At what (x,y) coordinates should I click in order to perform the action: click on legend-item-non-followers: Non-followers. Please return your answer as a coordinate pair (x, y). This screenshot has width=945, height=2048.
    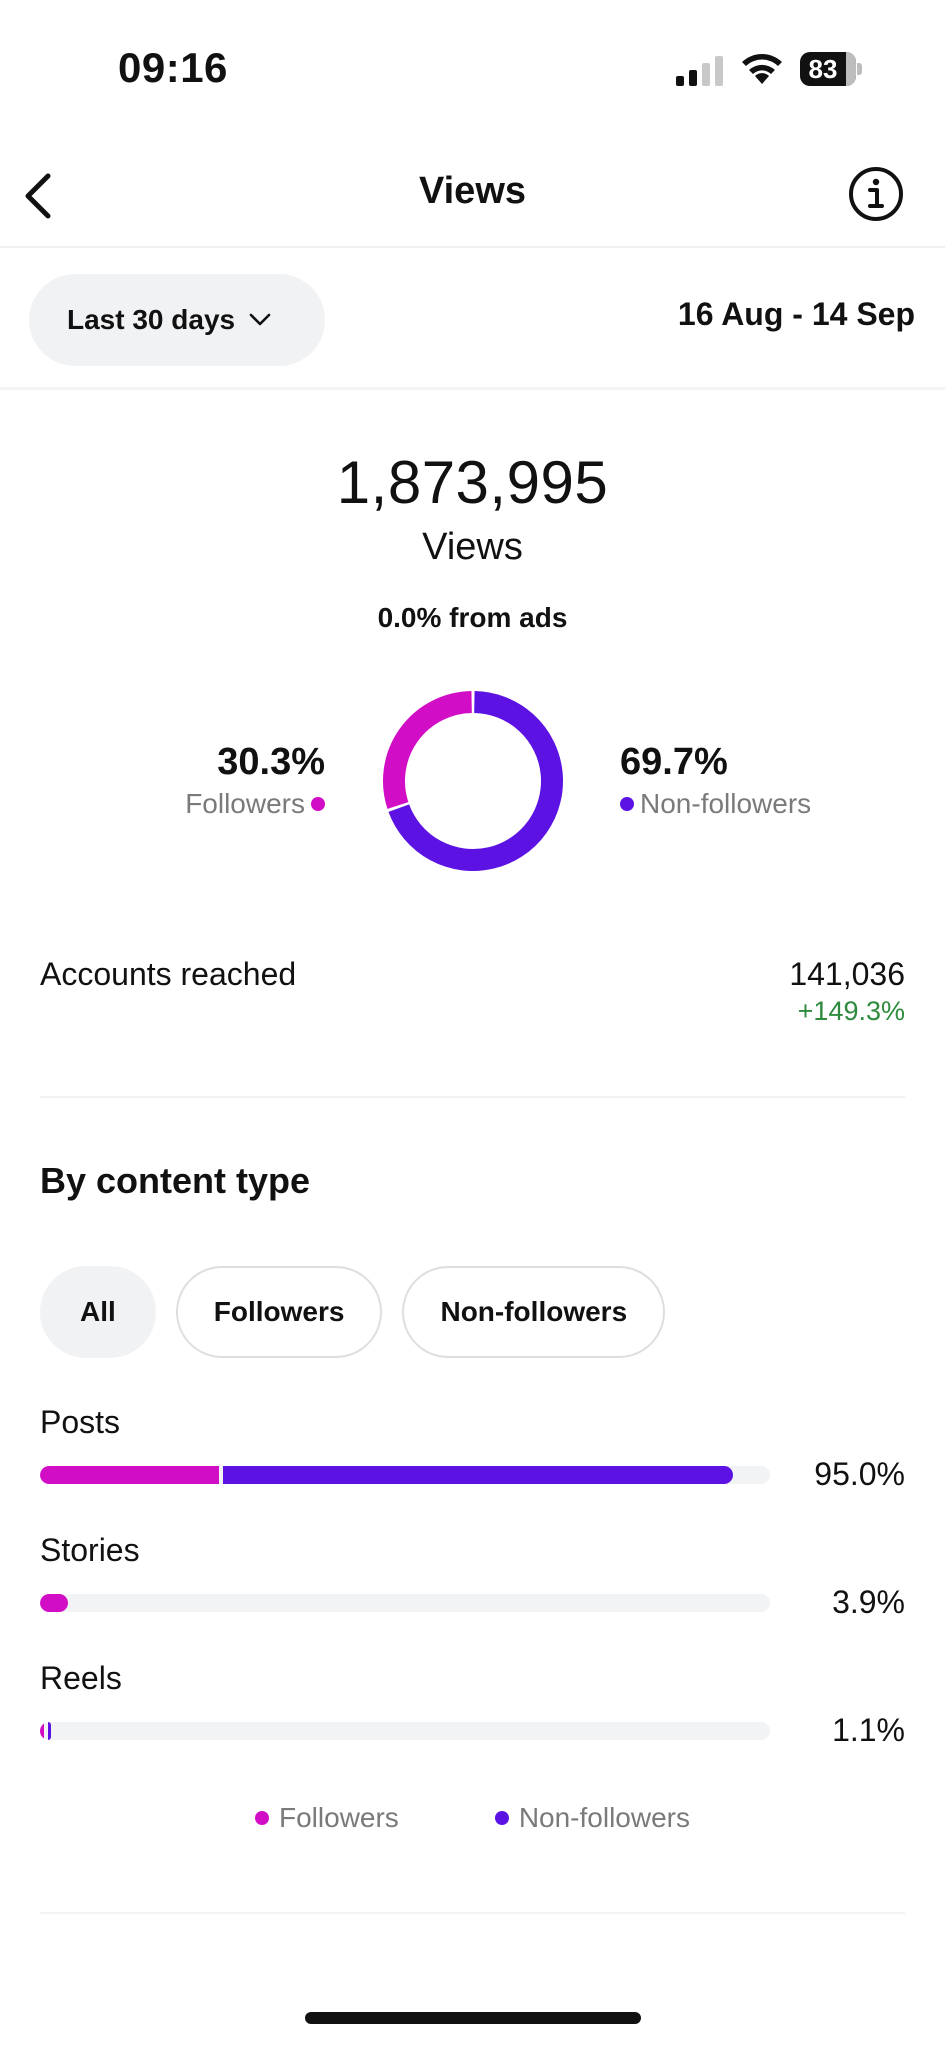
    Looking at the image, I should click on (592, 1818).